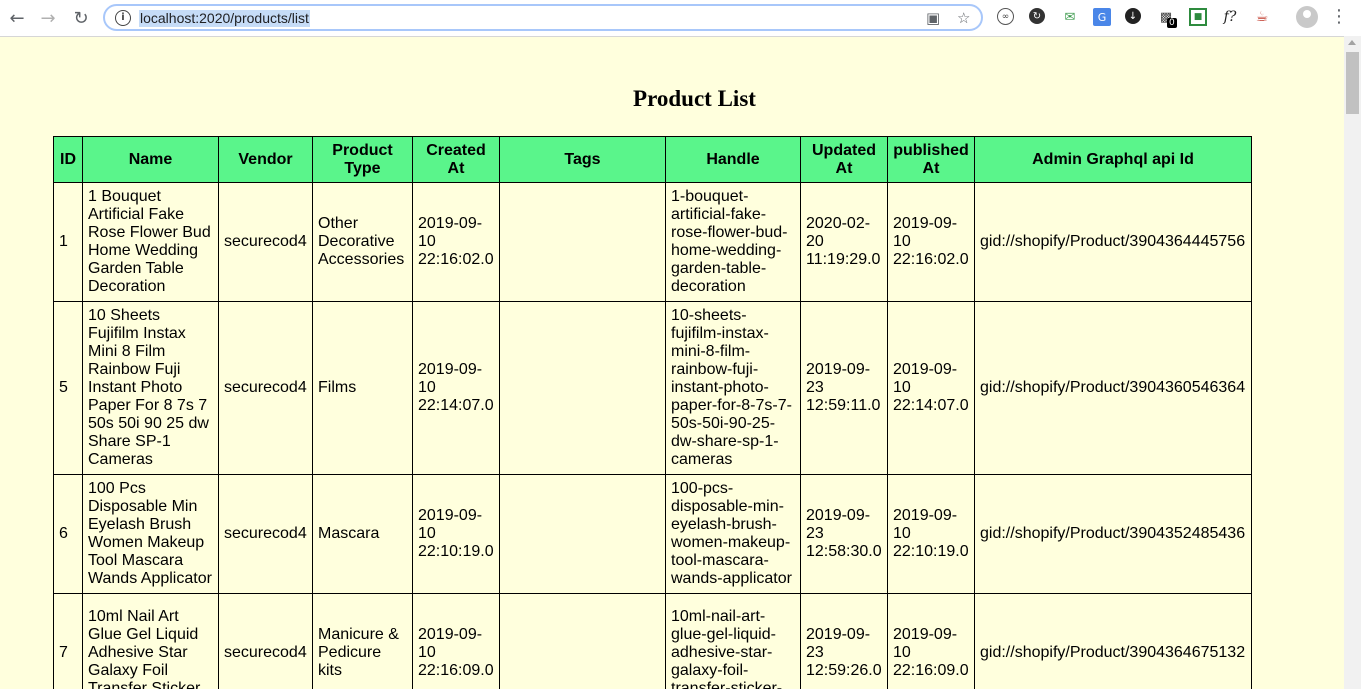  Describe the element at coordinates (1070, 17) in the screenshot. I see `extension-mail-icon: ✉` at that location.